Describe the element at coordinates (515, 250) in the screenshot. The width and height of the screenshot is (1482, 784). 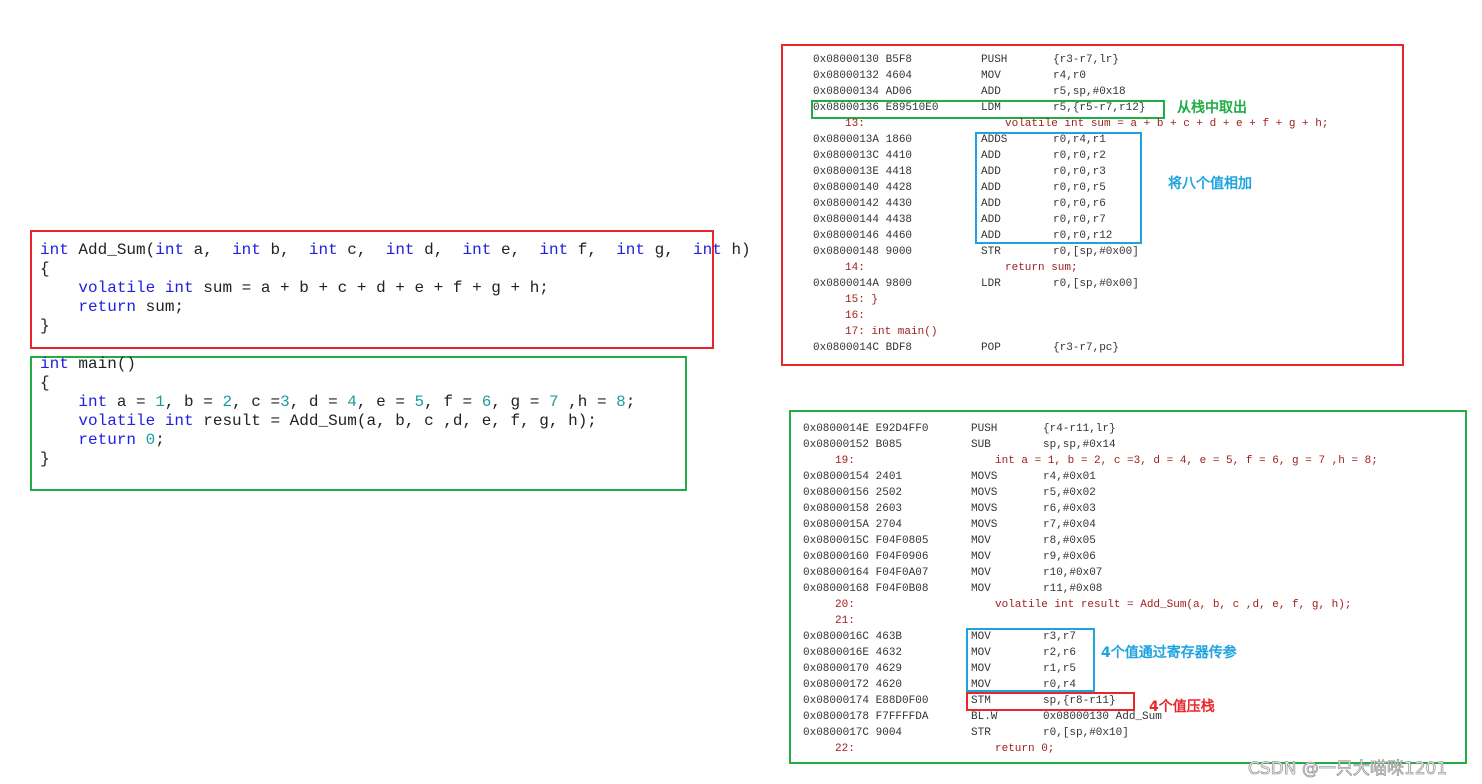
I see `code-text: e,` at that location.